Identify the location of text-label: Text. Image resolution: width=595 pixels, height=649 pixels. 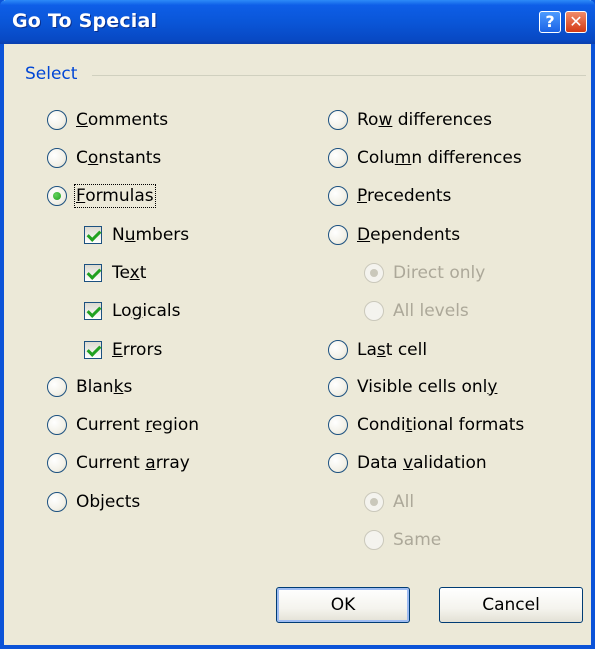
(129, 273).